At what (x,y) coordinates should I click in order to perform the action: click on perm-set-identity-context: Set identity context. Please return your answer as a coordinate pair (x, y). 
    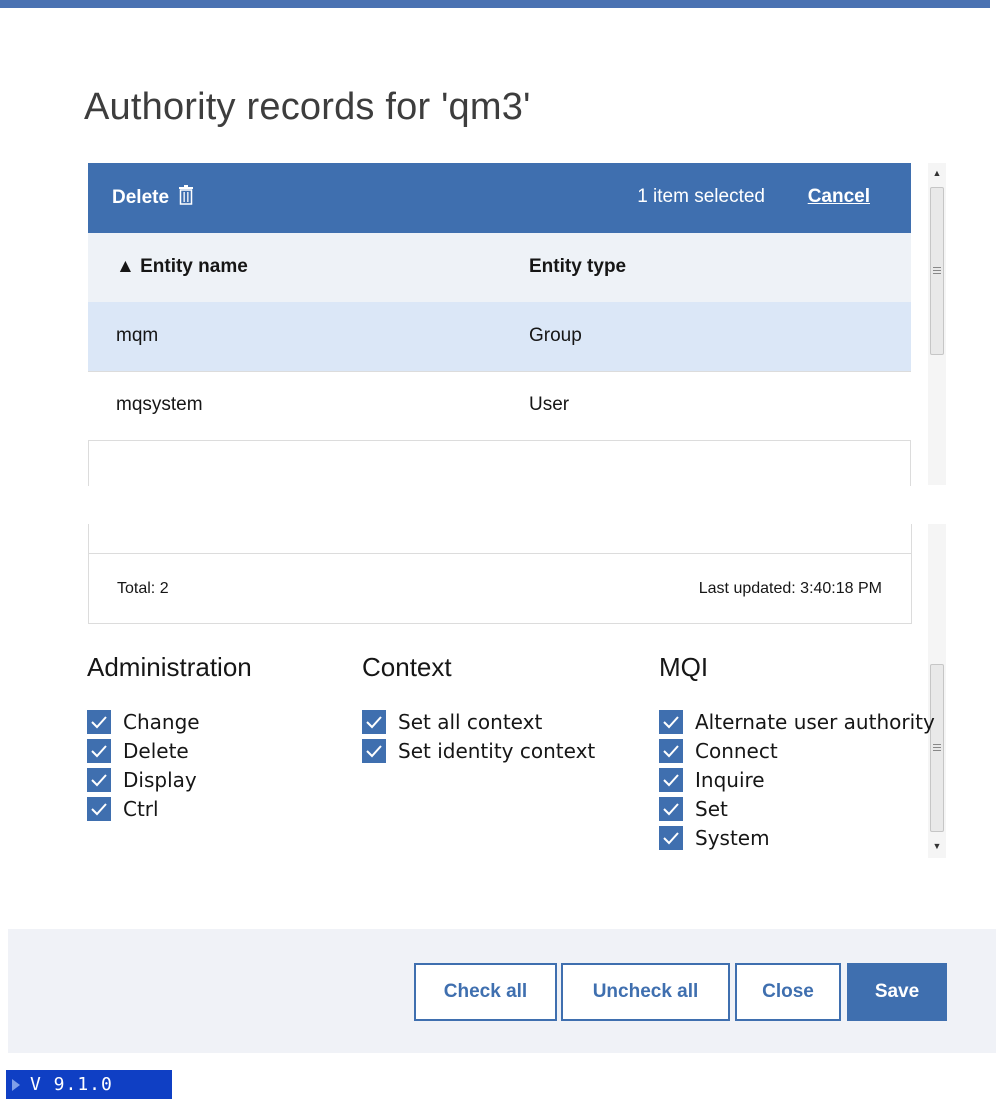
    Looking at the image, I should click on (478, 750).